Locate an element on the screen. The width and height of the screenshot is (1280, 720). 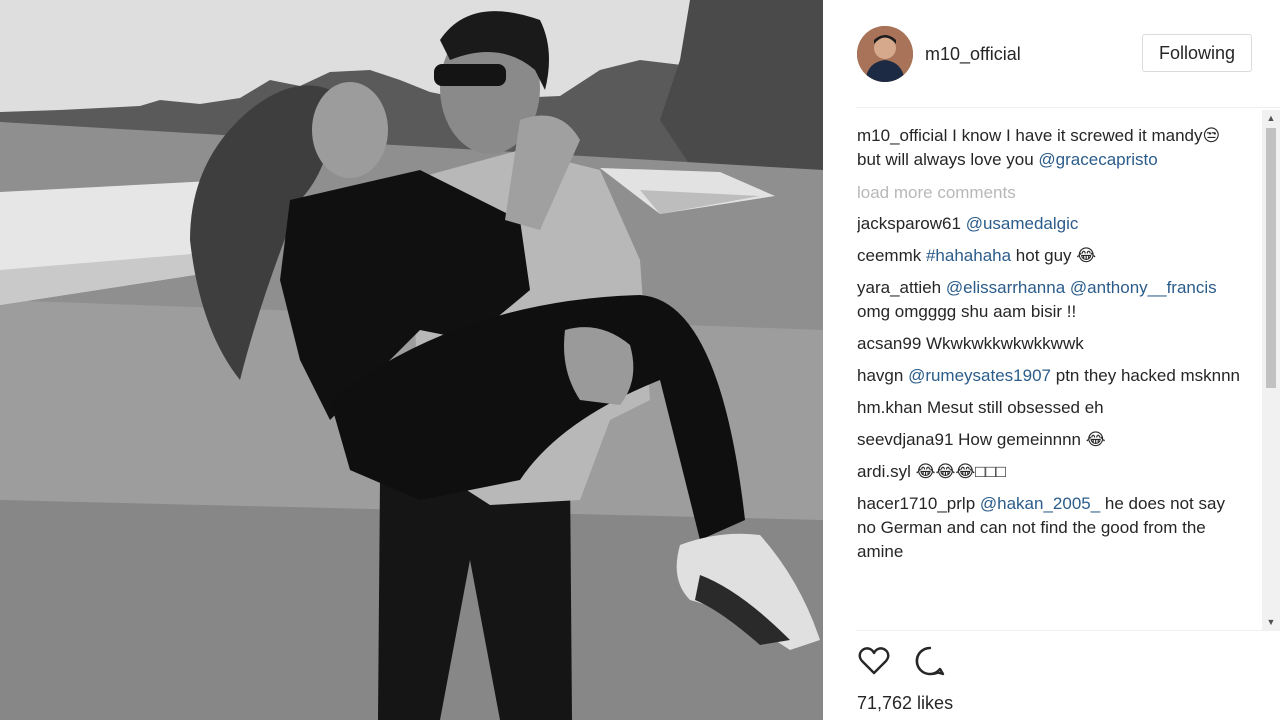
comment-text: hot guy 😂 is located at coordinates (1054, 255).